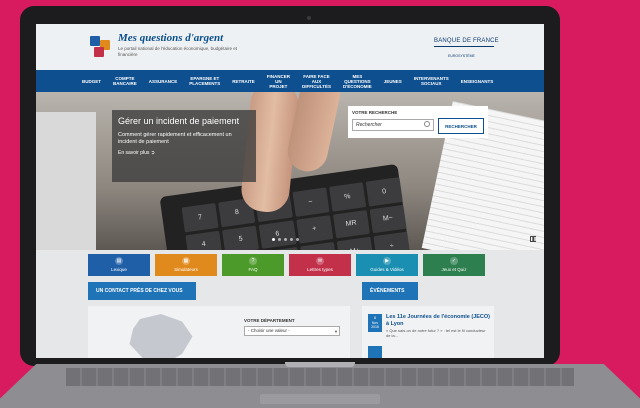 The height and width of the screenshot is (408, 640). I want to click on tile-faq: ? FAQ, so click(253, 265).